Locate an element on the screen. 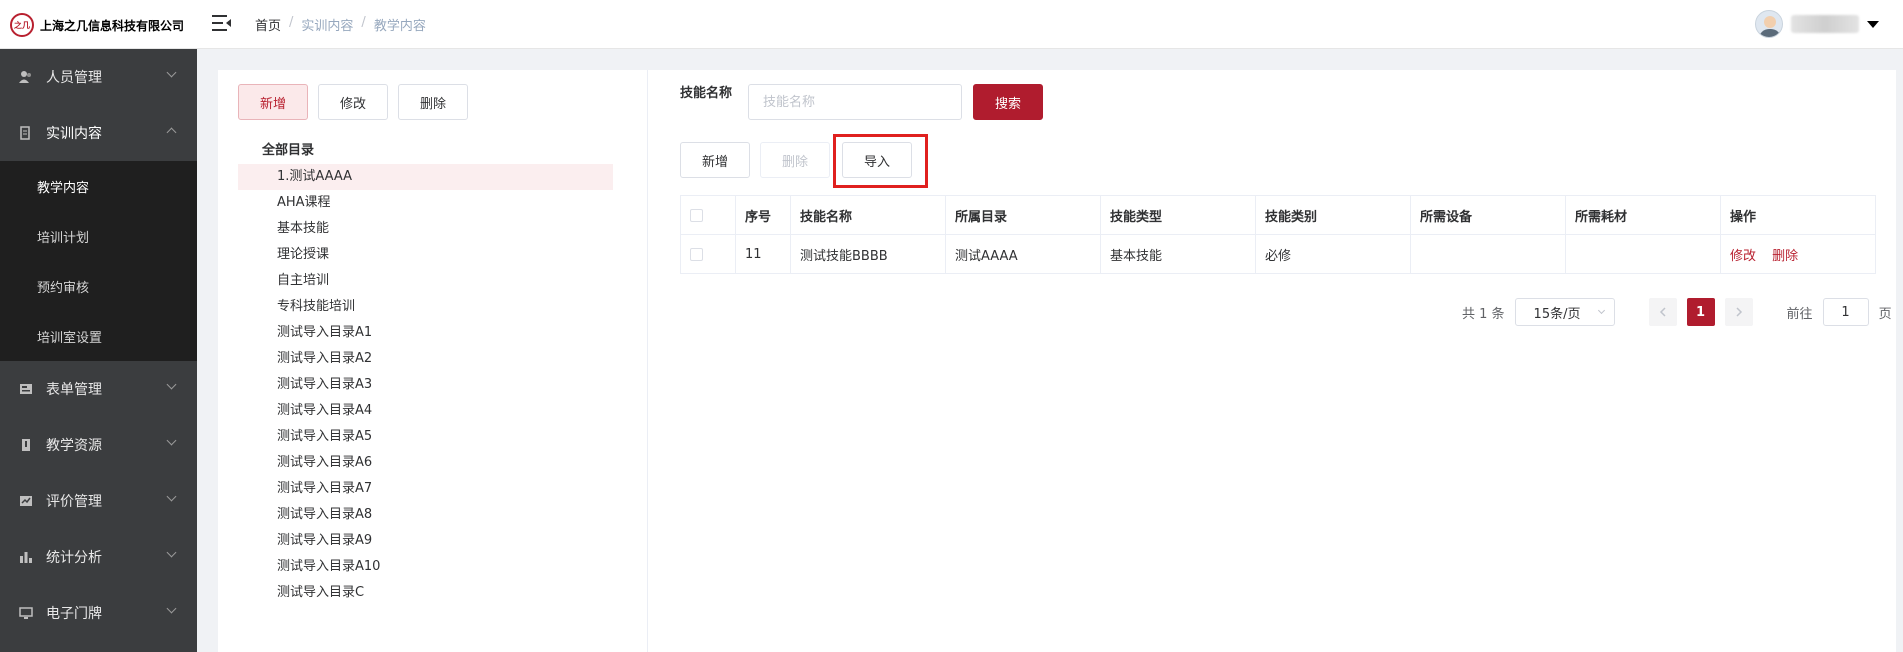  submenu-training-content: 教学内容 培训计划 预约审核 培训室设置 is located at coordinates (98, 261).